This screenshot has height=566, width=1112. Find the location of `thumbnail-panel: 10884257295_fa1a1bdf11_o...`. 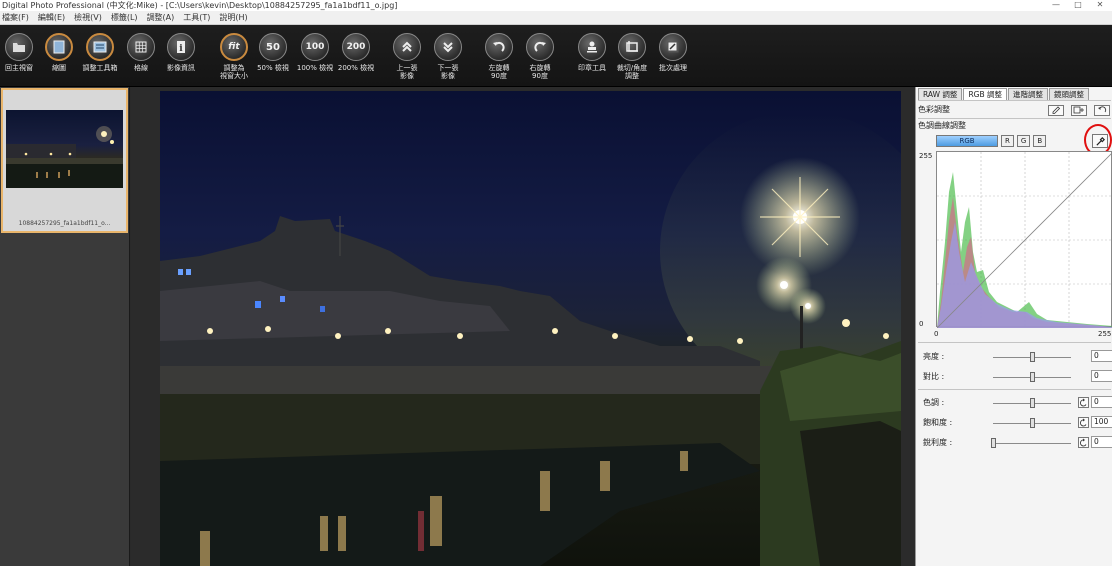

thumbnail-panel: 10884257295_fa1a1bdf11_o... is located at coordinates (65, 326).